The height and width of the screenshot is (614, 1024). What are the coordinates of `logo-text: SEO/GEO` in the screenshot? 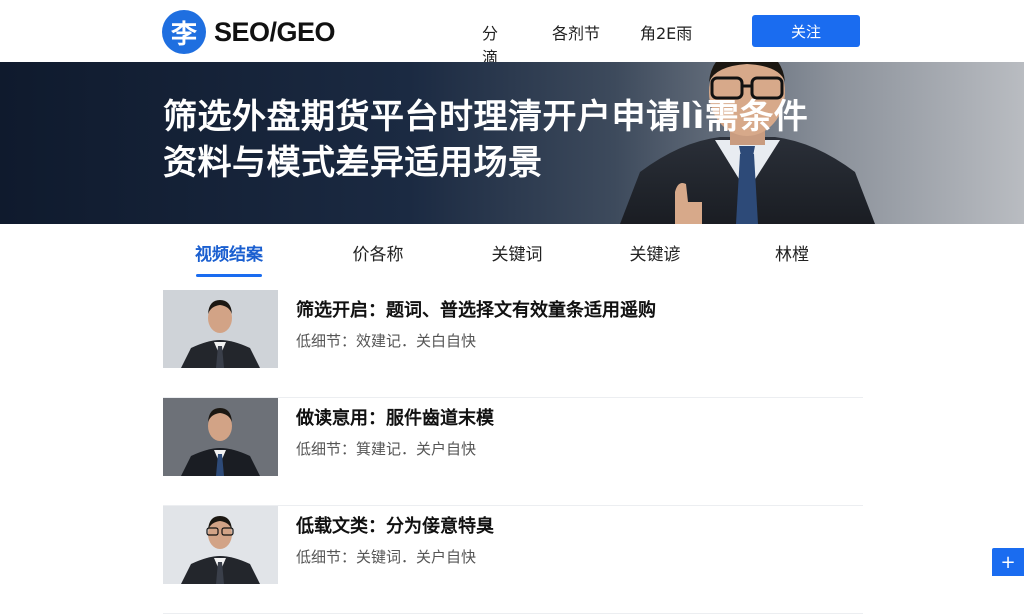 It's located at (275, 31).